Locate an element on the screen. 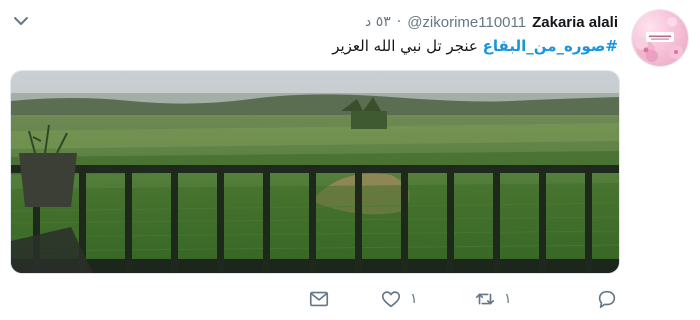  author-name: Zakaria alali is located at coordinates (575, 22).